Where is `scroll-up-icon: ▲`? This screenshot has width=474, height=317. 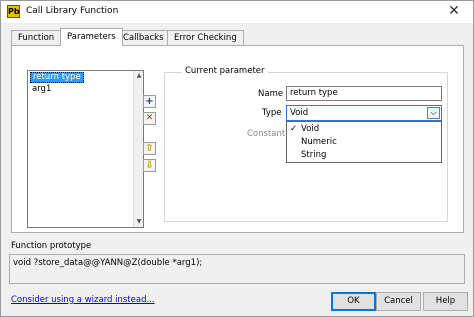
scroll-up-icon: ▲ is located at coordinates (139, 76).